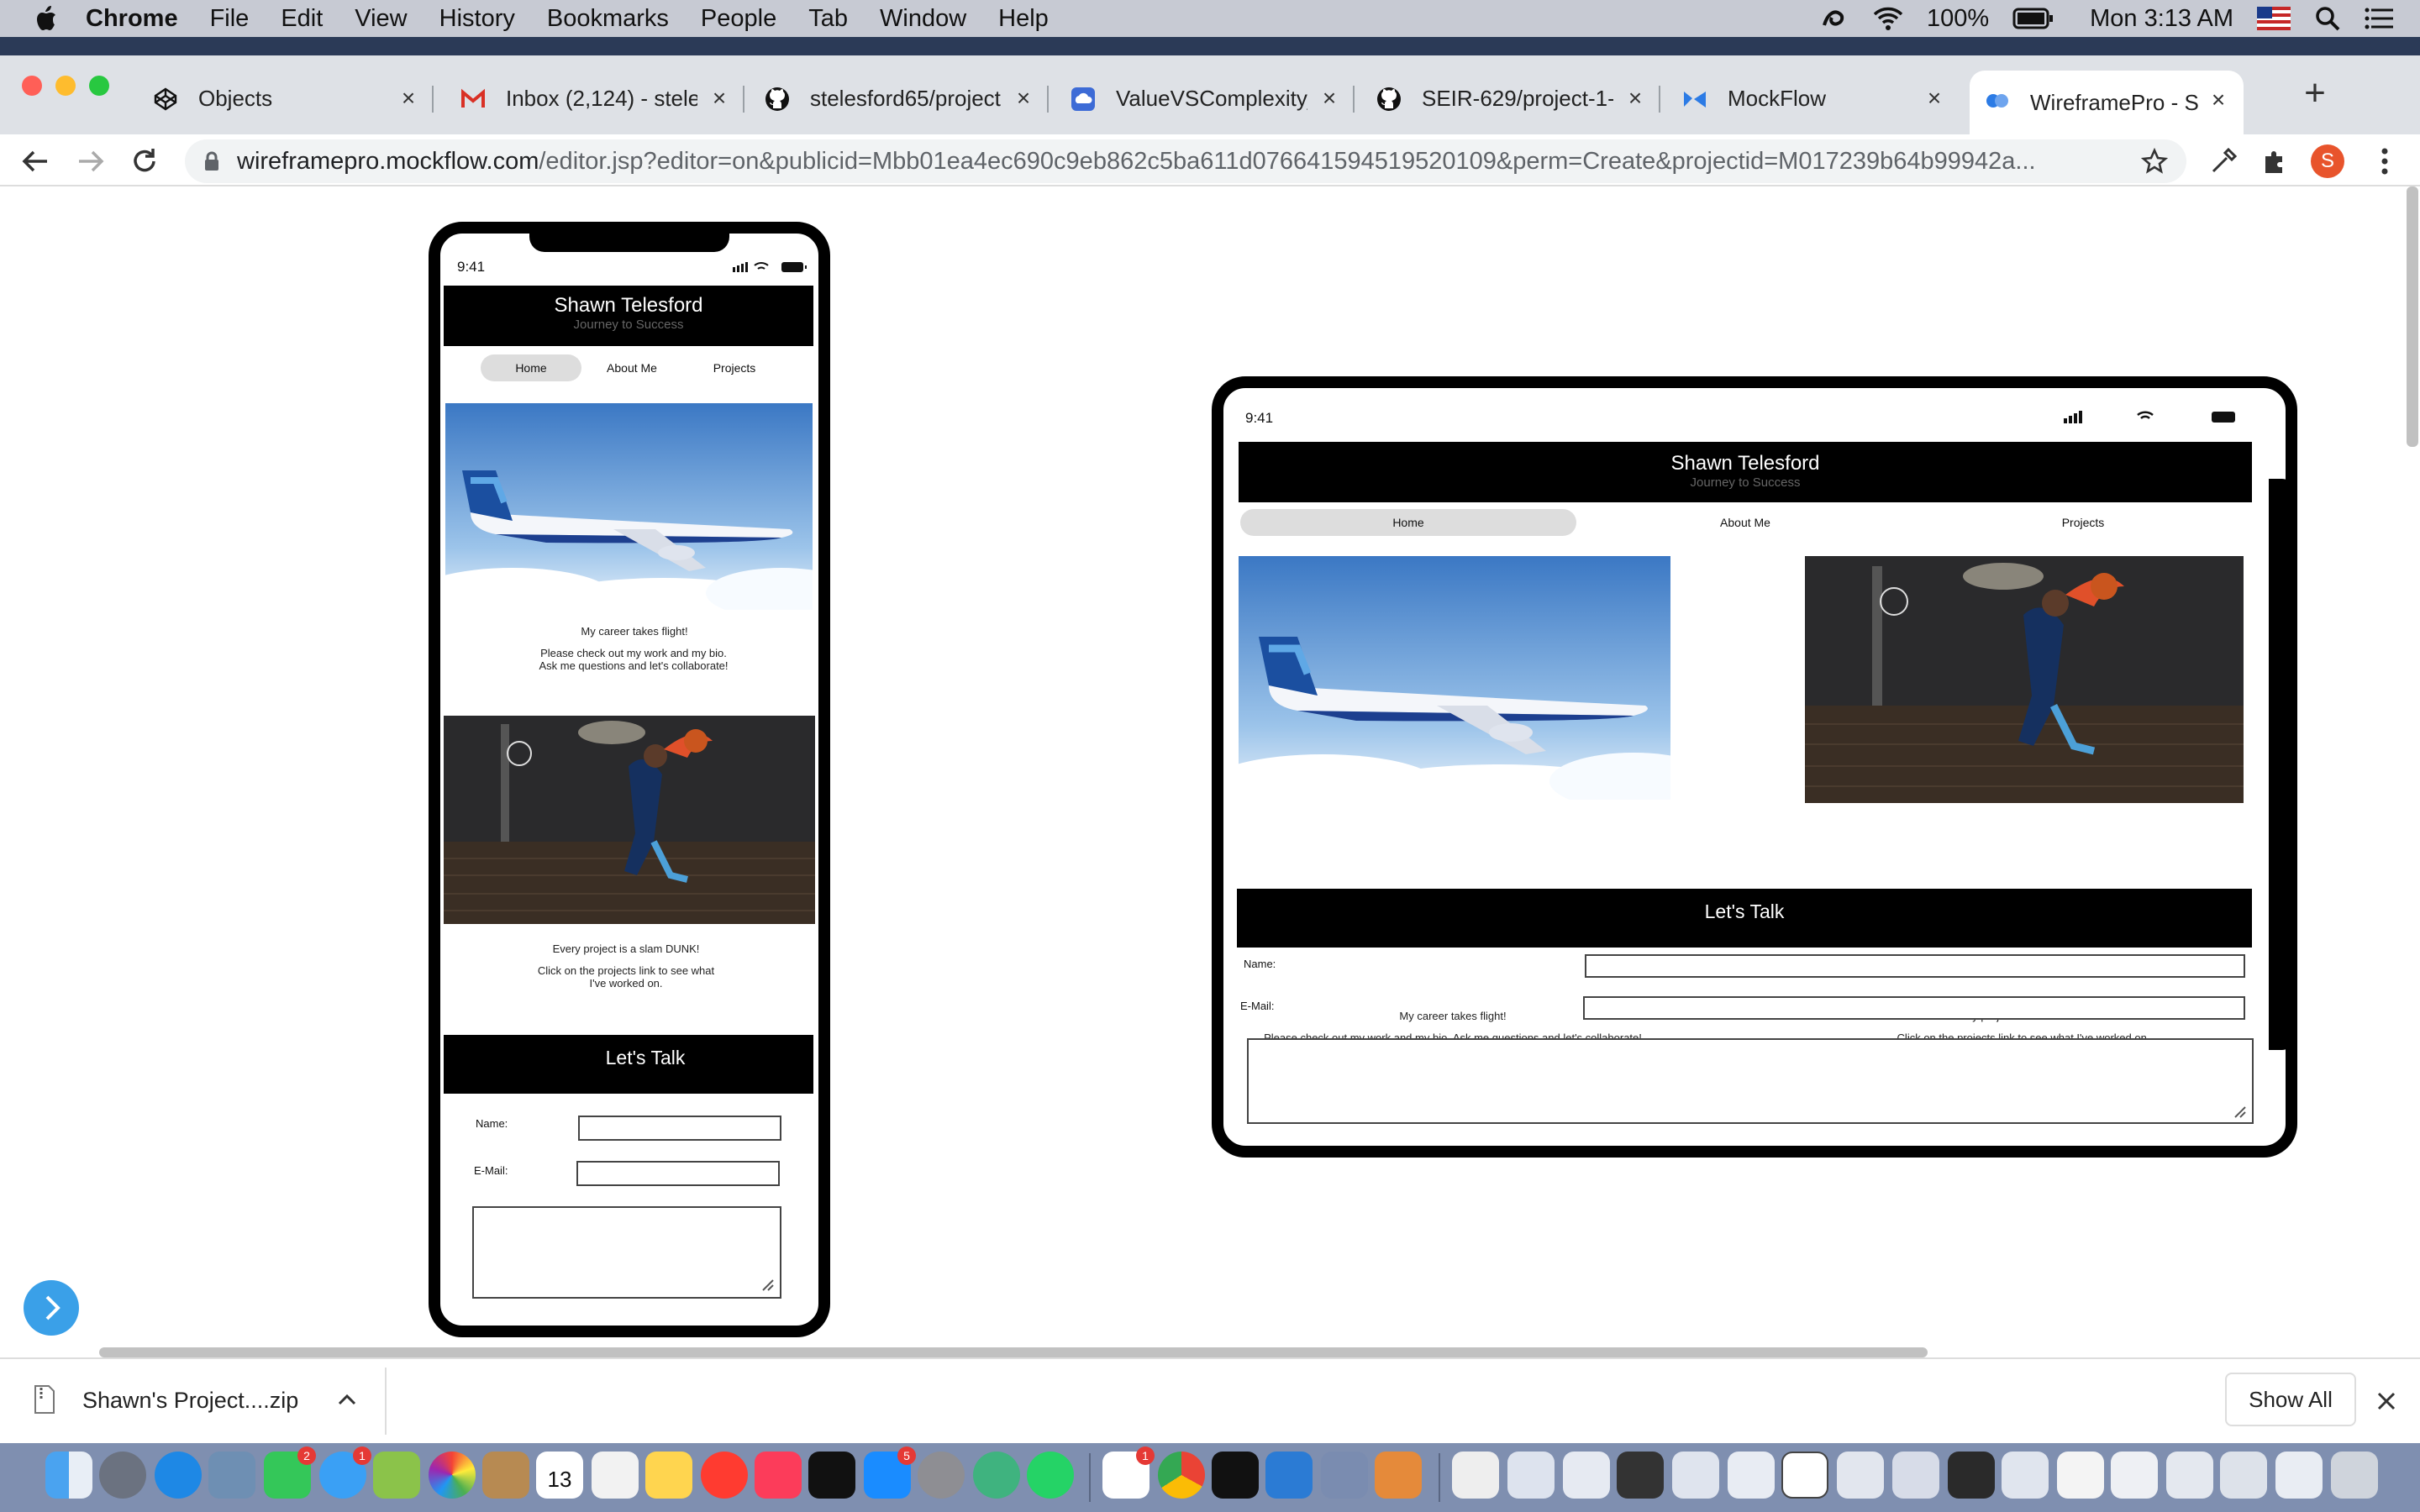 The image size is (2420, 1512). Describe the element at coordinates (65, 86) in the screenshot. I see `minimize-window-button` at that location.